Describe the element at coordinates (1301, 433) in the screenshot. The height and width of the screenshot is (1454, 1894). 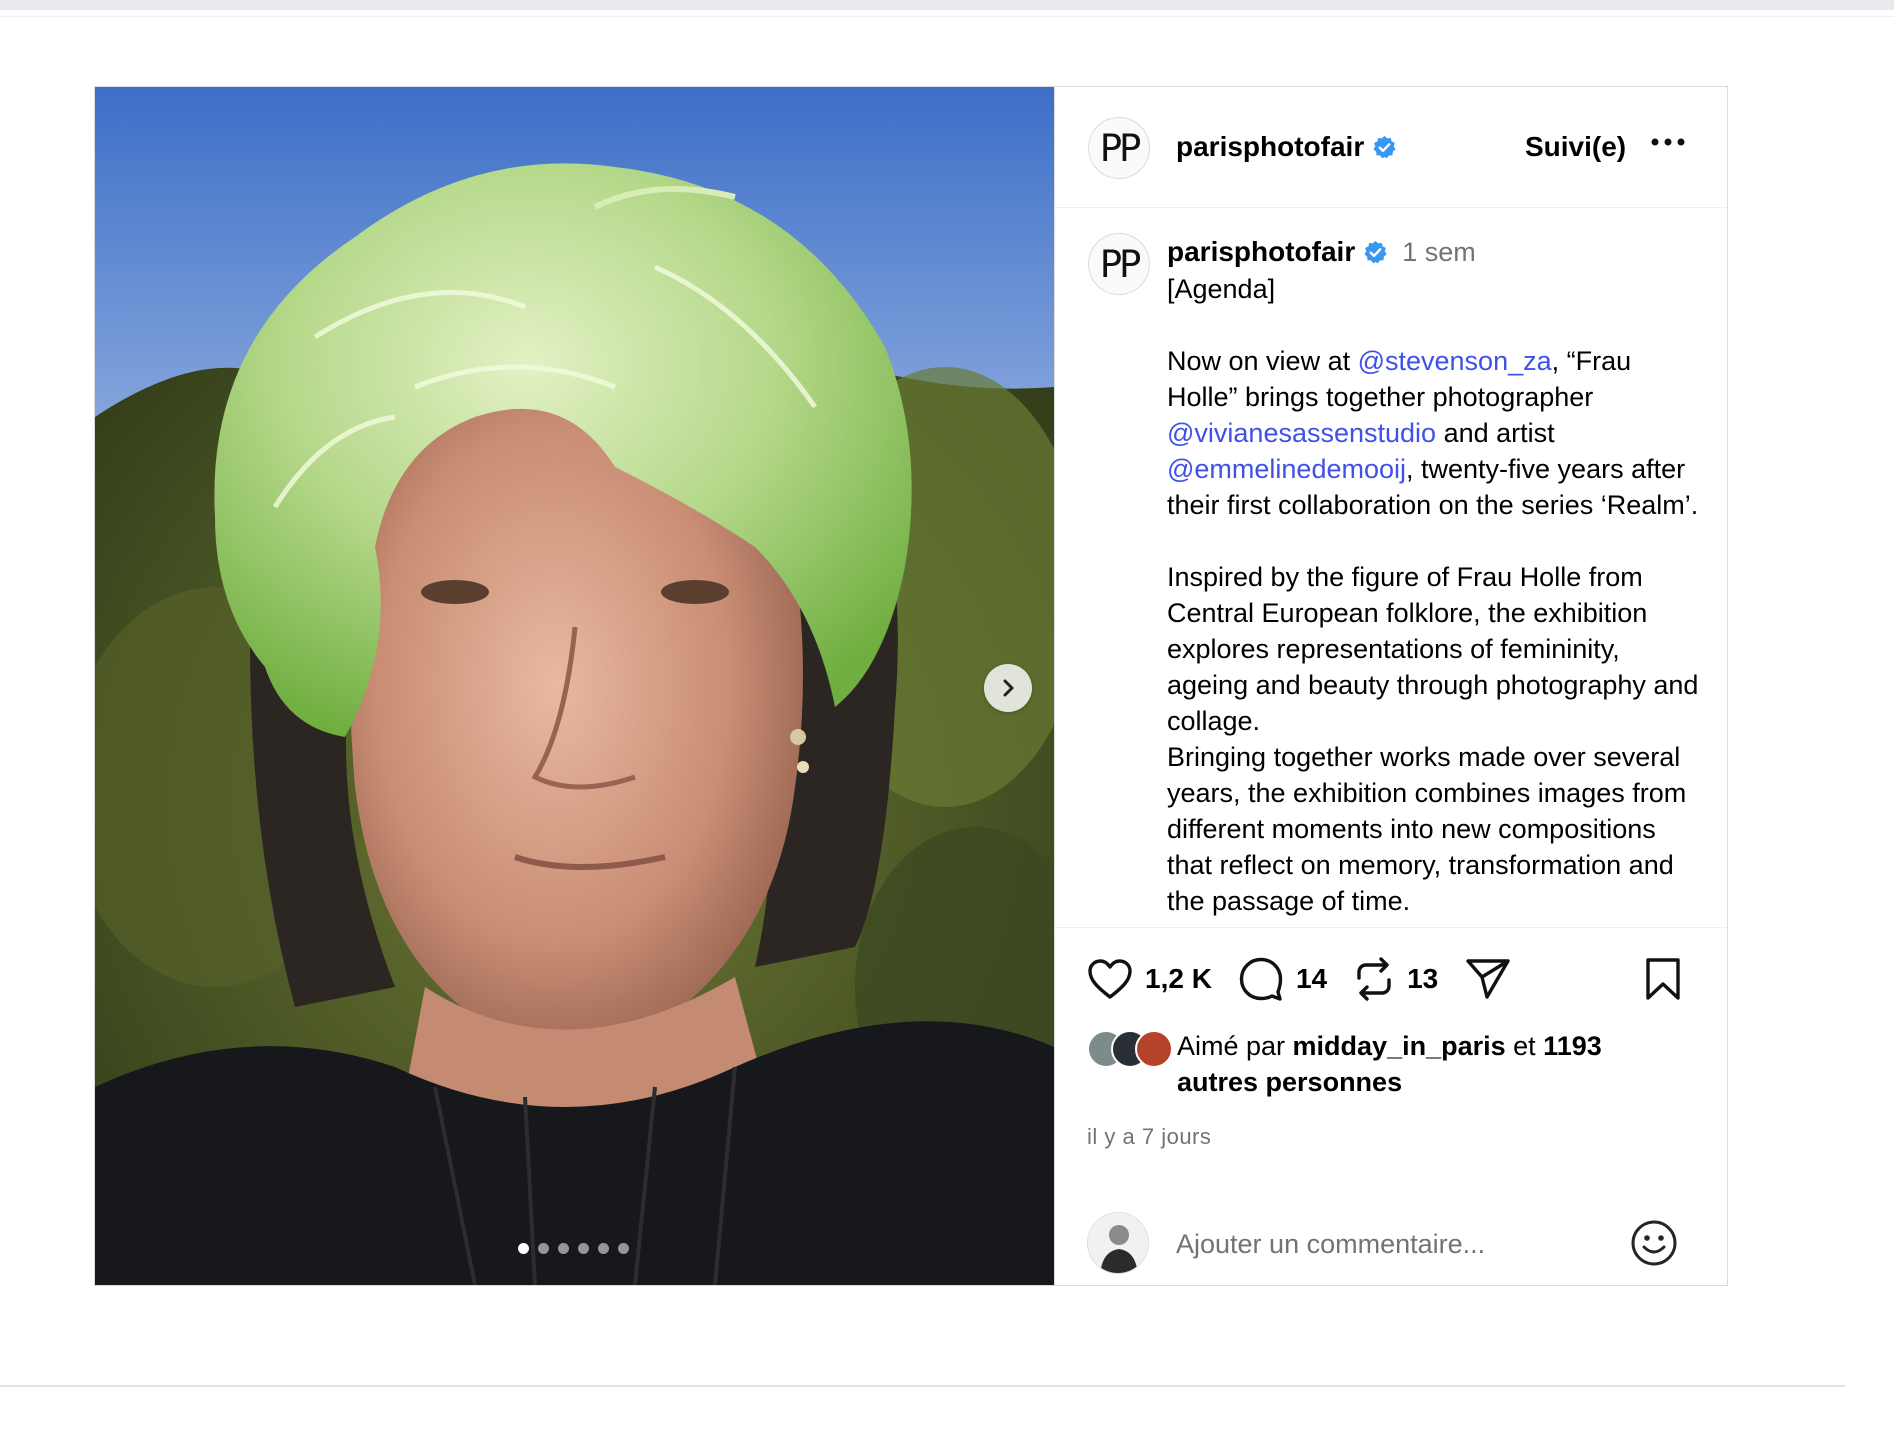
I see `mention-link: @vivianesassenstudio` at that location.